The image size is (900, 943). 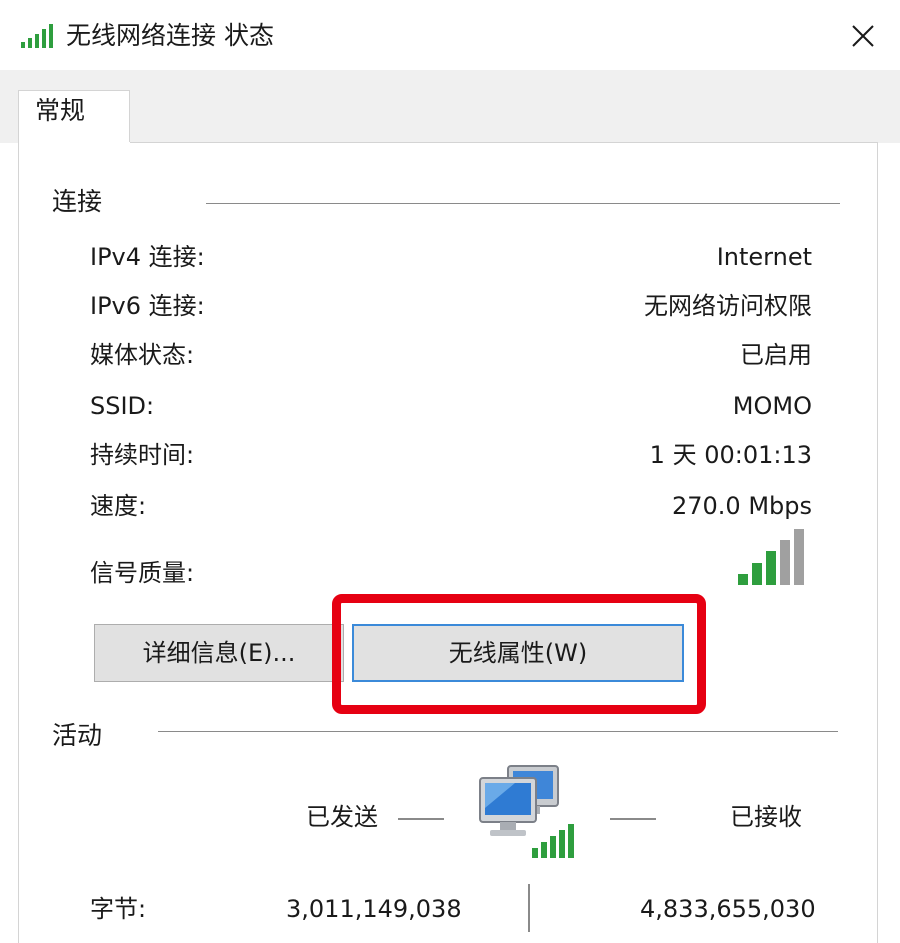 What do you see at coordinates (450, 35) in the screenshot?
I see `title-bar: 无线网络连接 状态` at bounding box center [450, 35].